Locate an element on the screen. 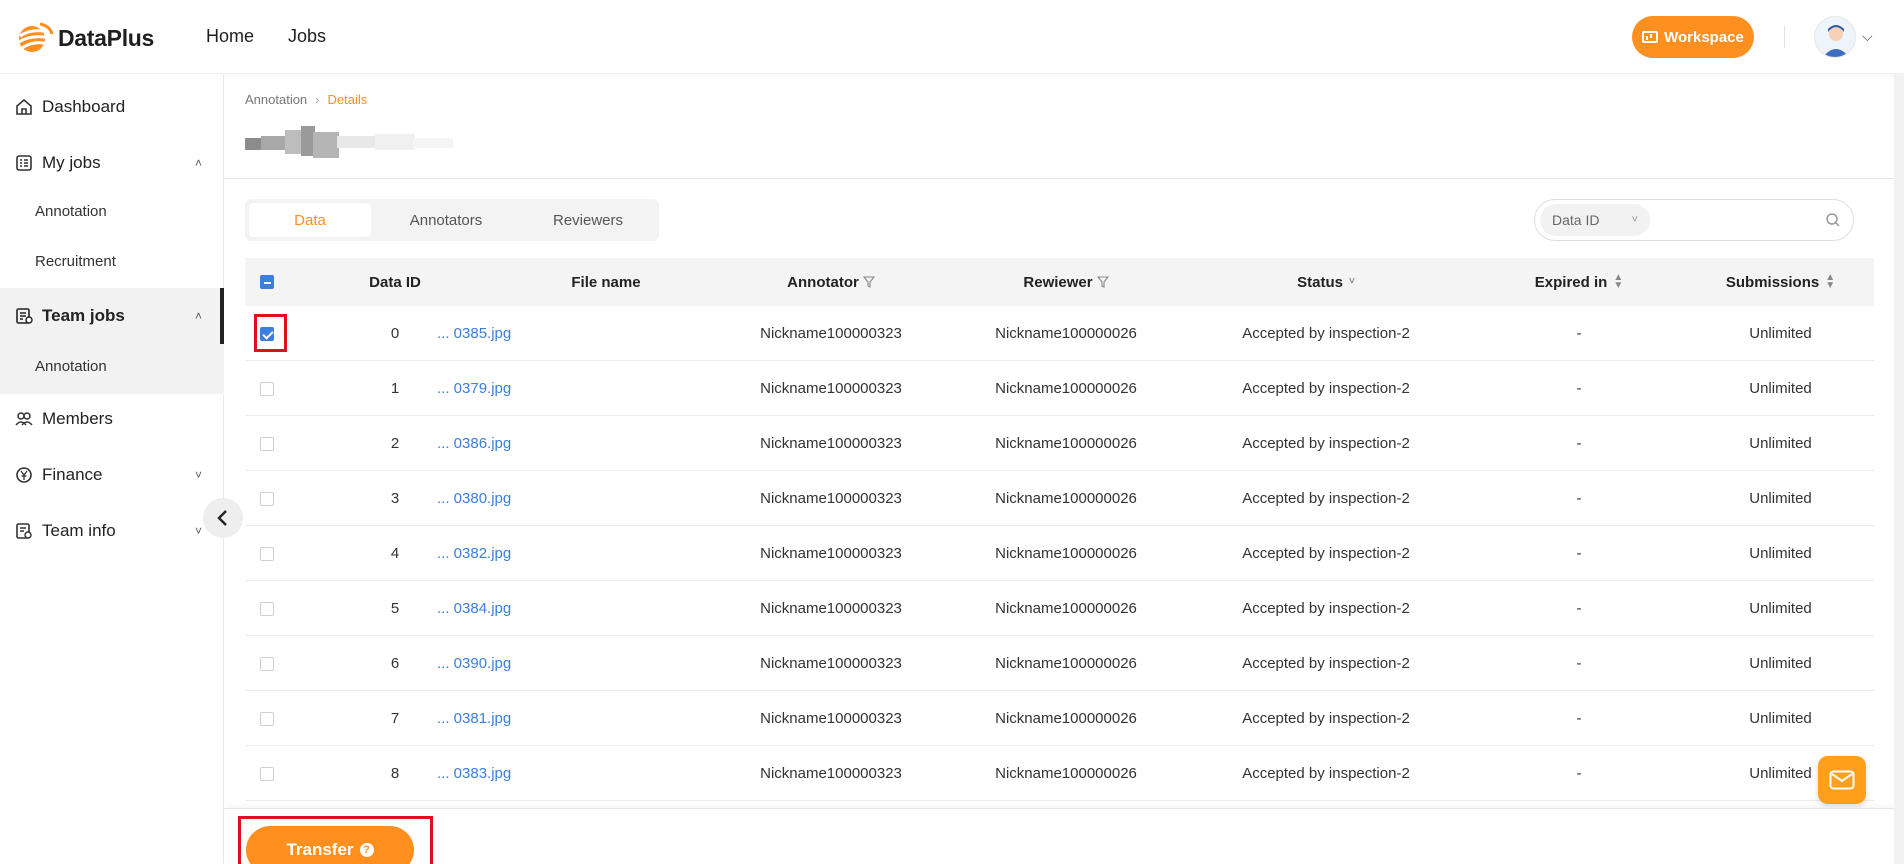  workspace-button: Workspace is located at coordinates (1693, 37).